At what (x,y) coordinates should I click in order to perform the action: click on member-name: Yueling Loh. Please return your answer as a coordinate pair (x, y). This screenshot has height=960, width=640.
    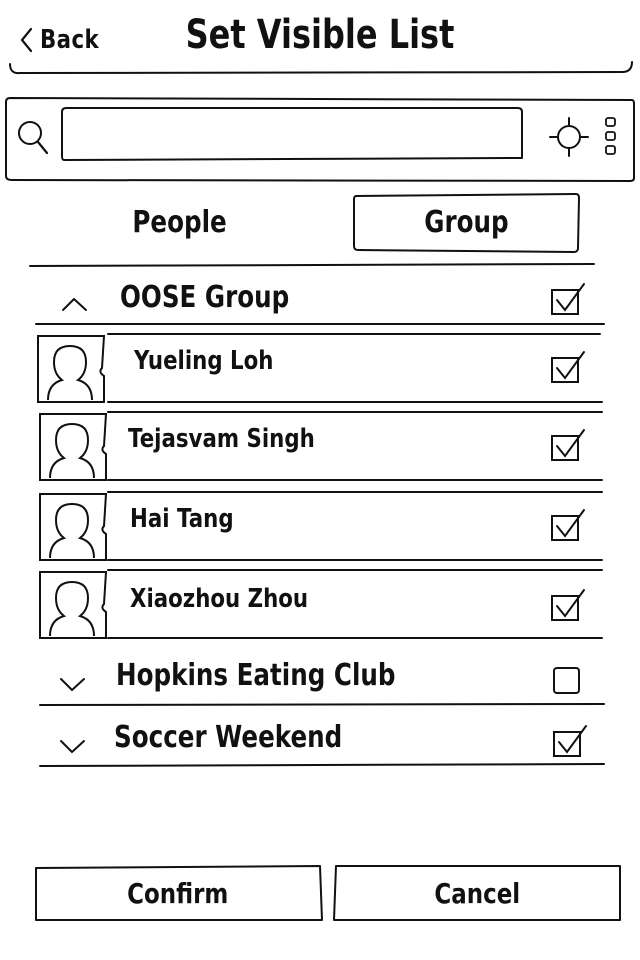
    Looking at the image, I should click on (204, 361).